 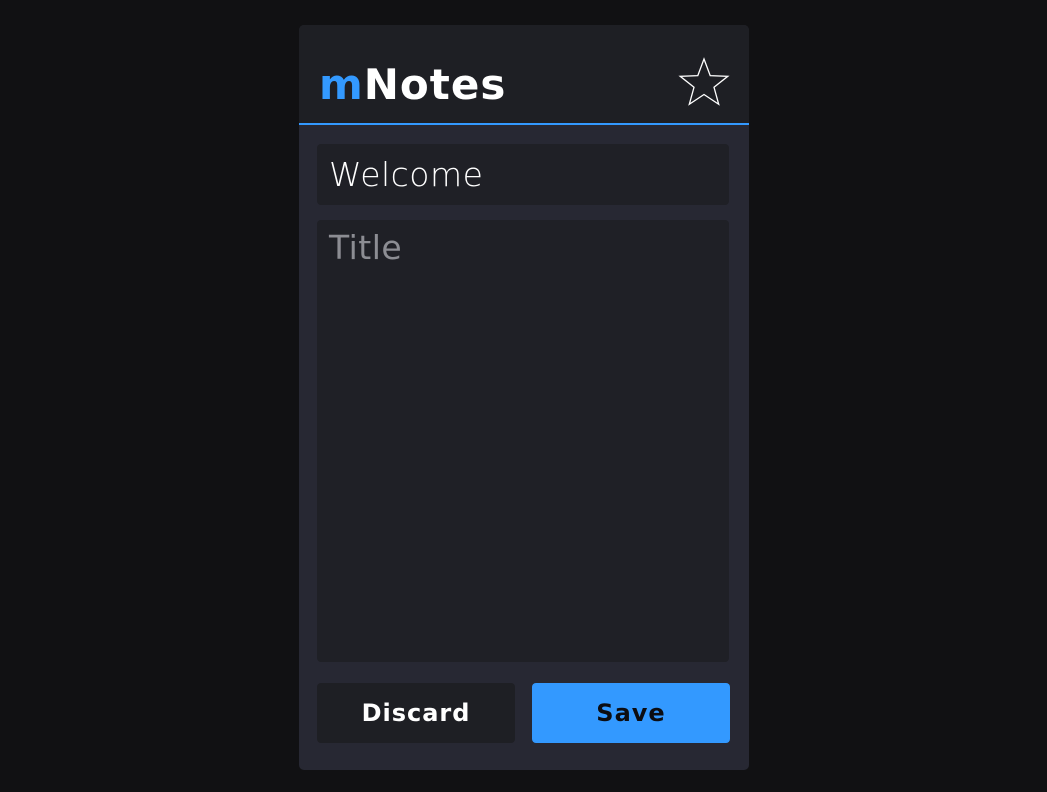 What do you see at coordinates (435, 84) in the screenshot?
I see `logo-main: Notes` at bounding box center [435, 84].